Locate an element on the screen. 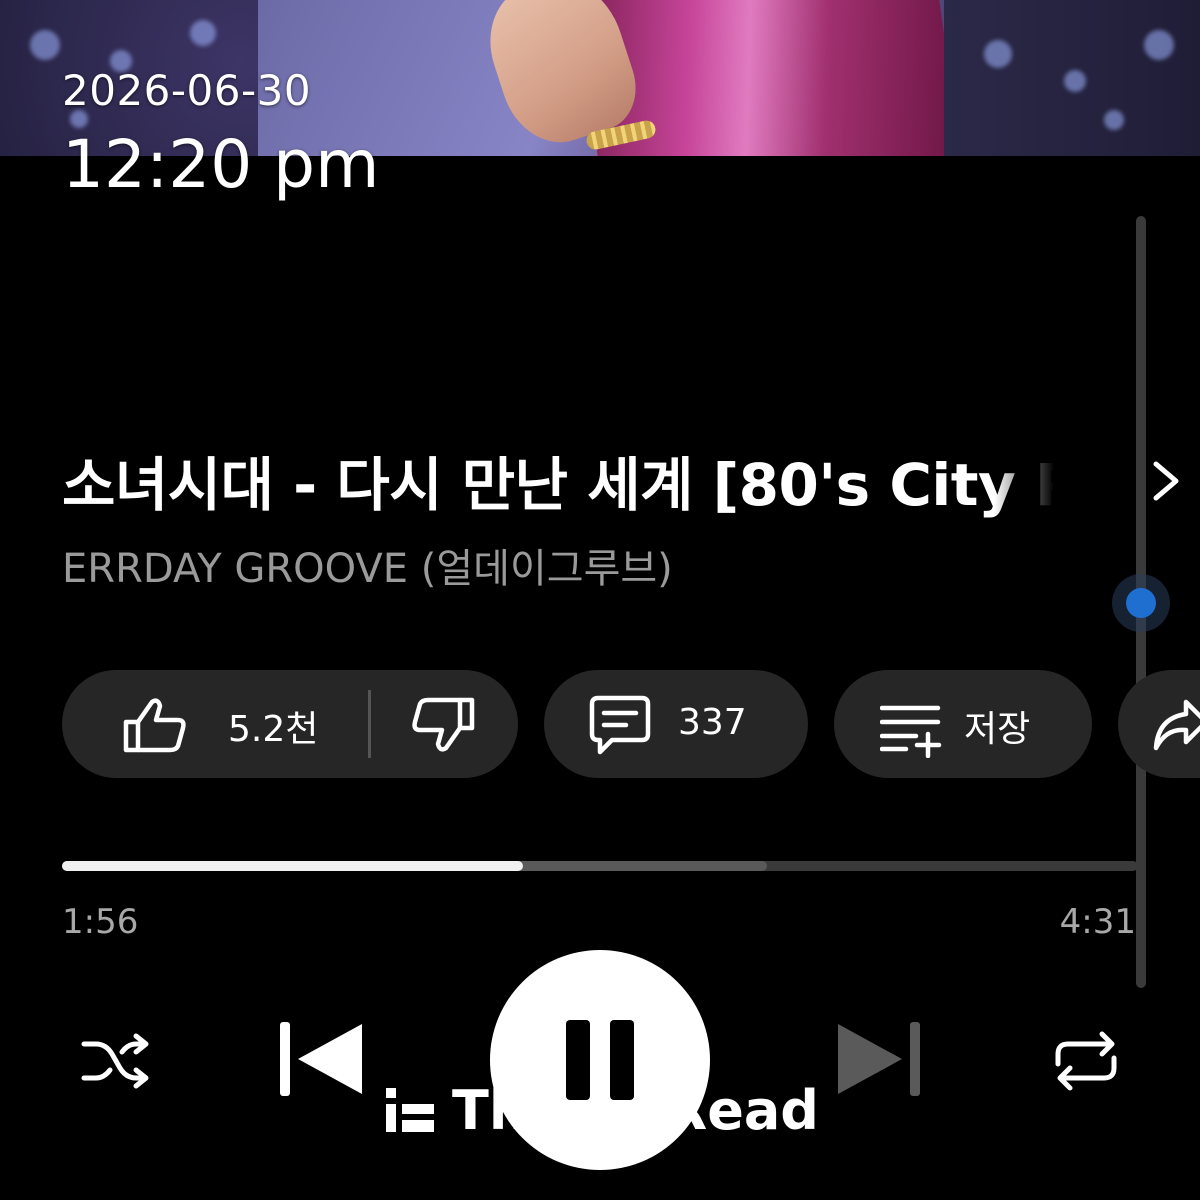 This screenshot has width=1200, height=1200. shuffle-icon is located at coordinates (116, 1061).